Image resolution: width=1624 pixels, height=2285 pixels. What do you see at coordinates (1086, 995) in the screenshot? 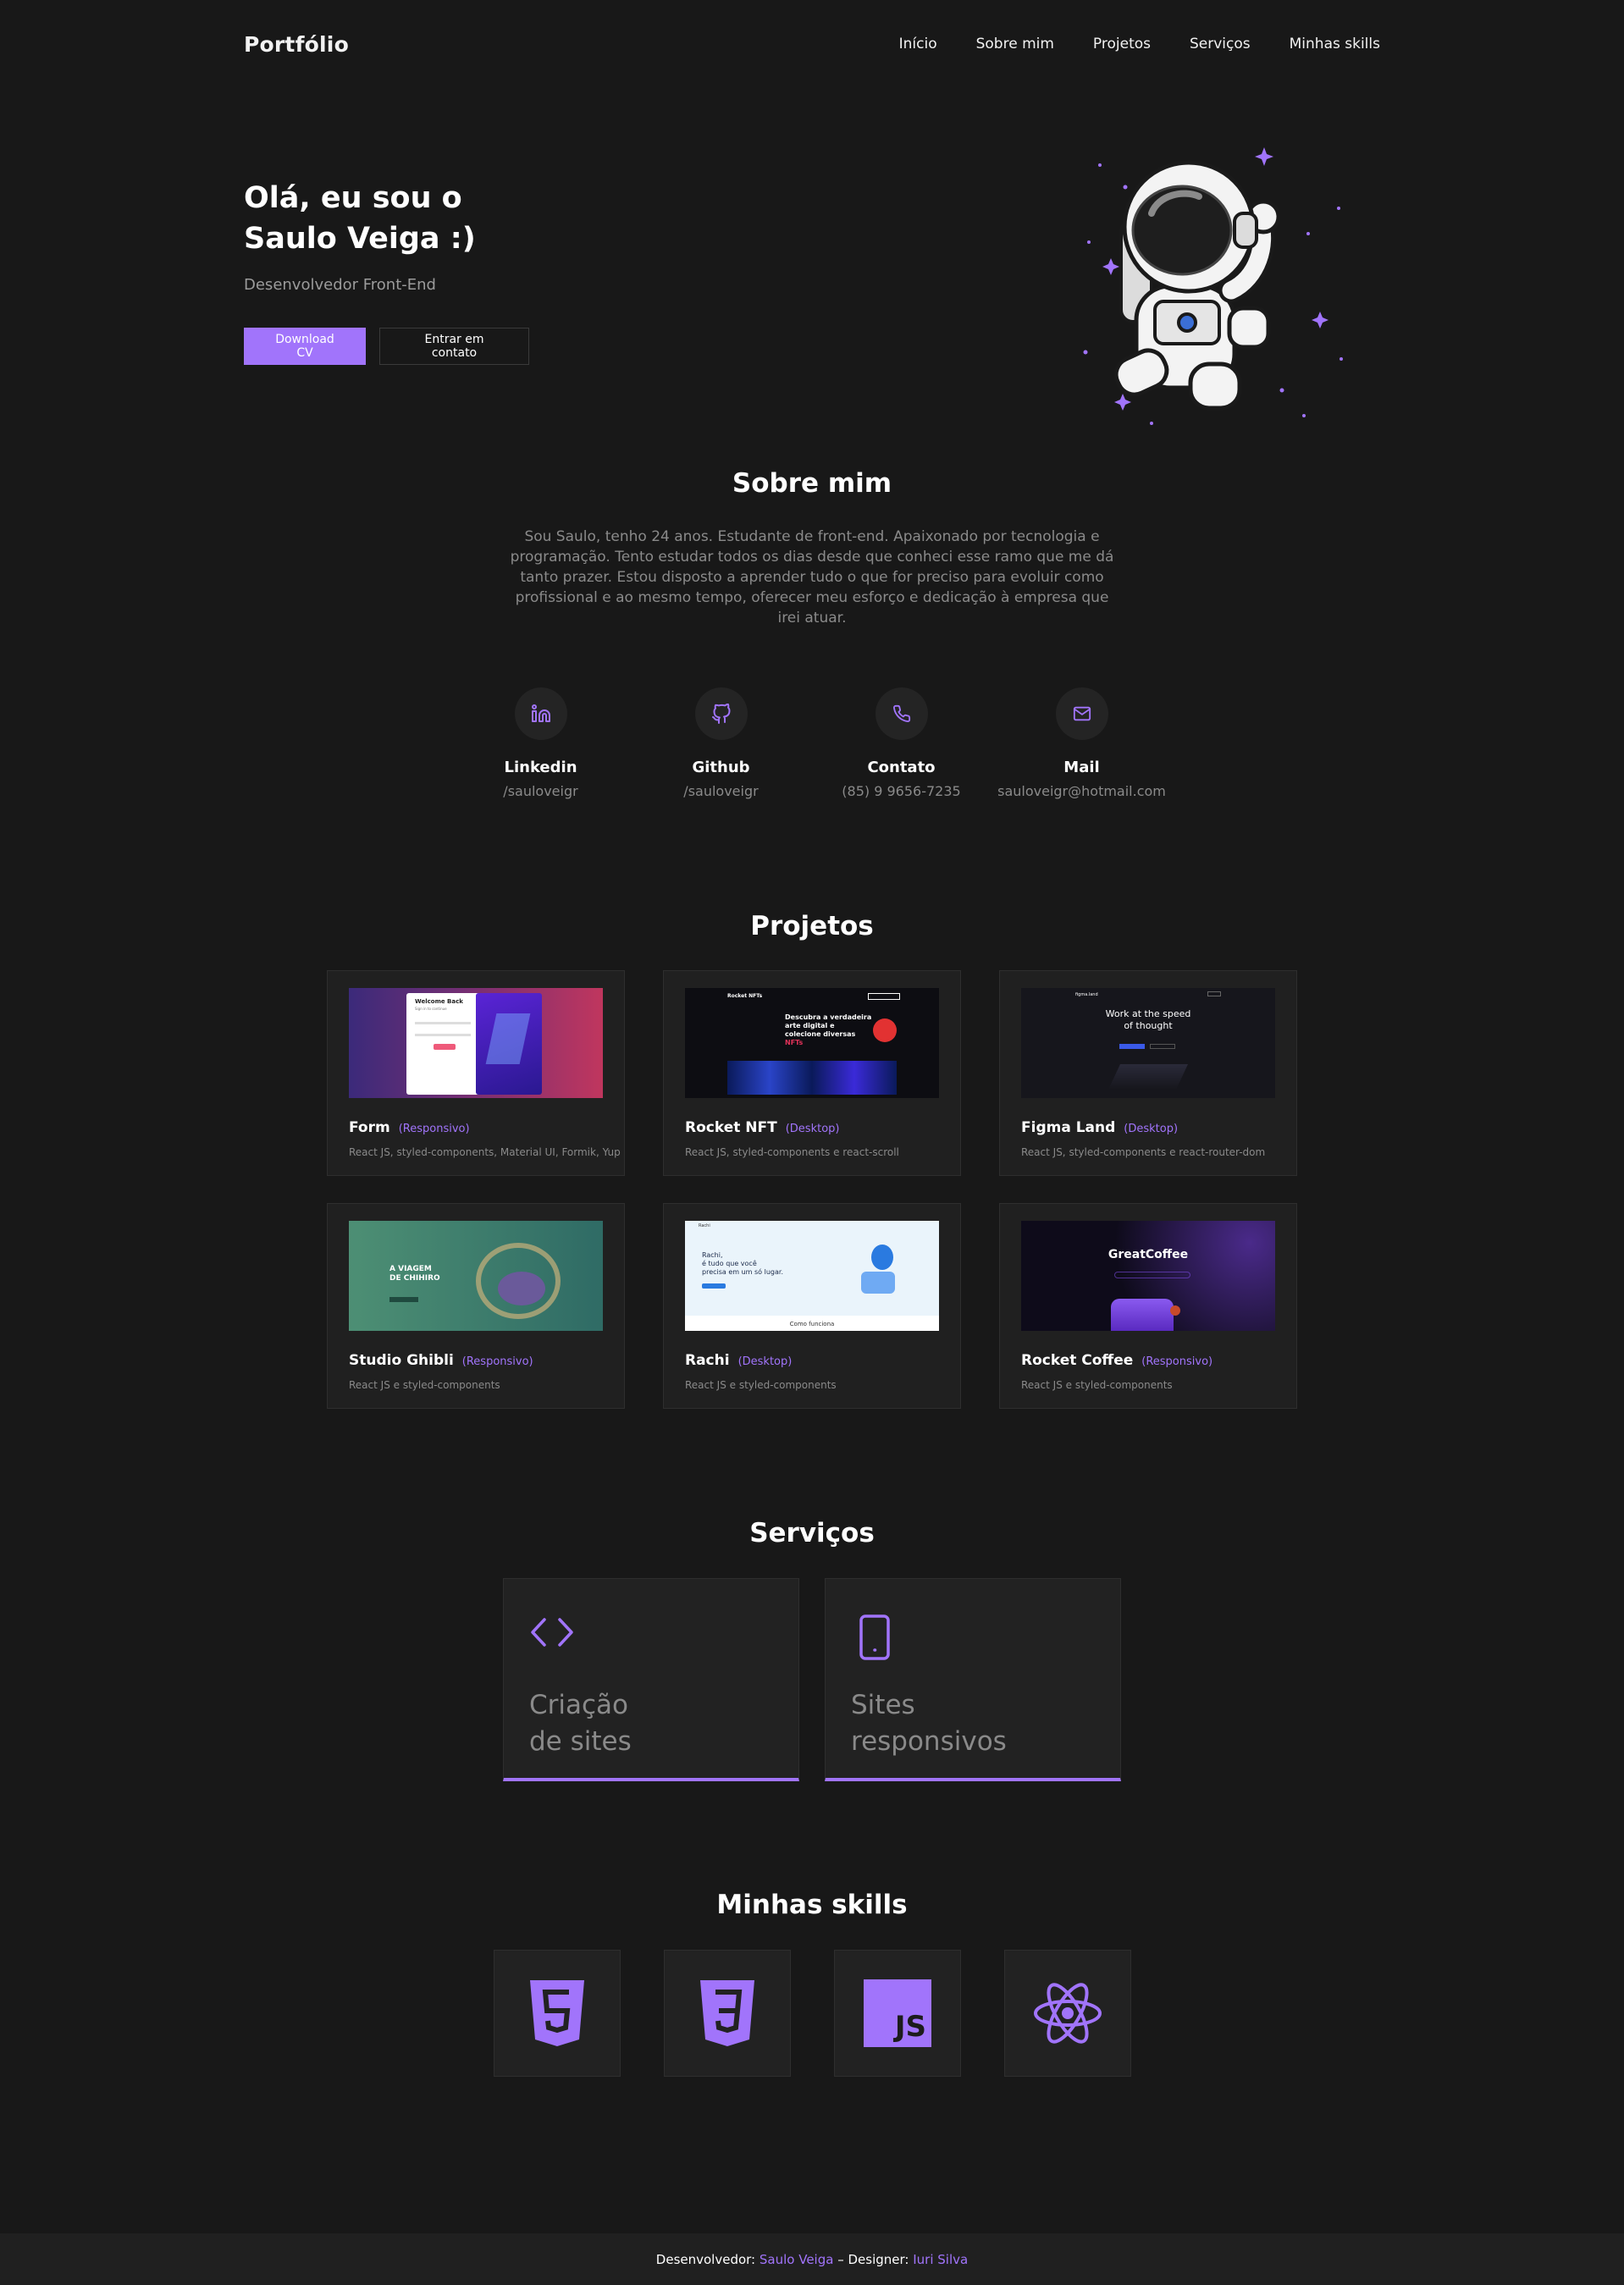
I see `thumb-text: figma.land` at bounding box center [1086, 995].